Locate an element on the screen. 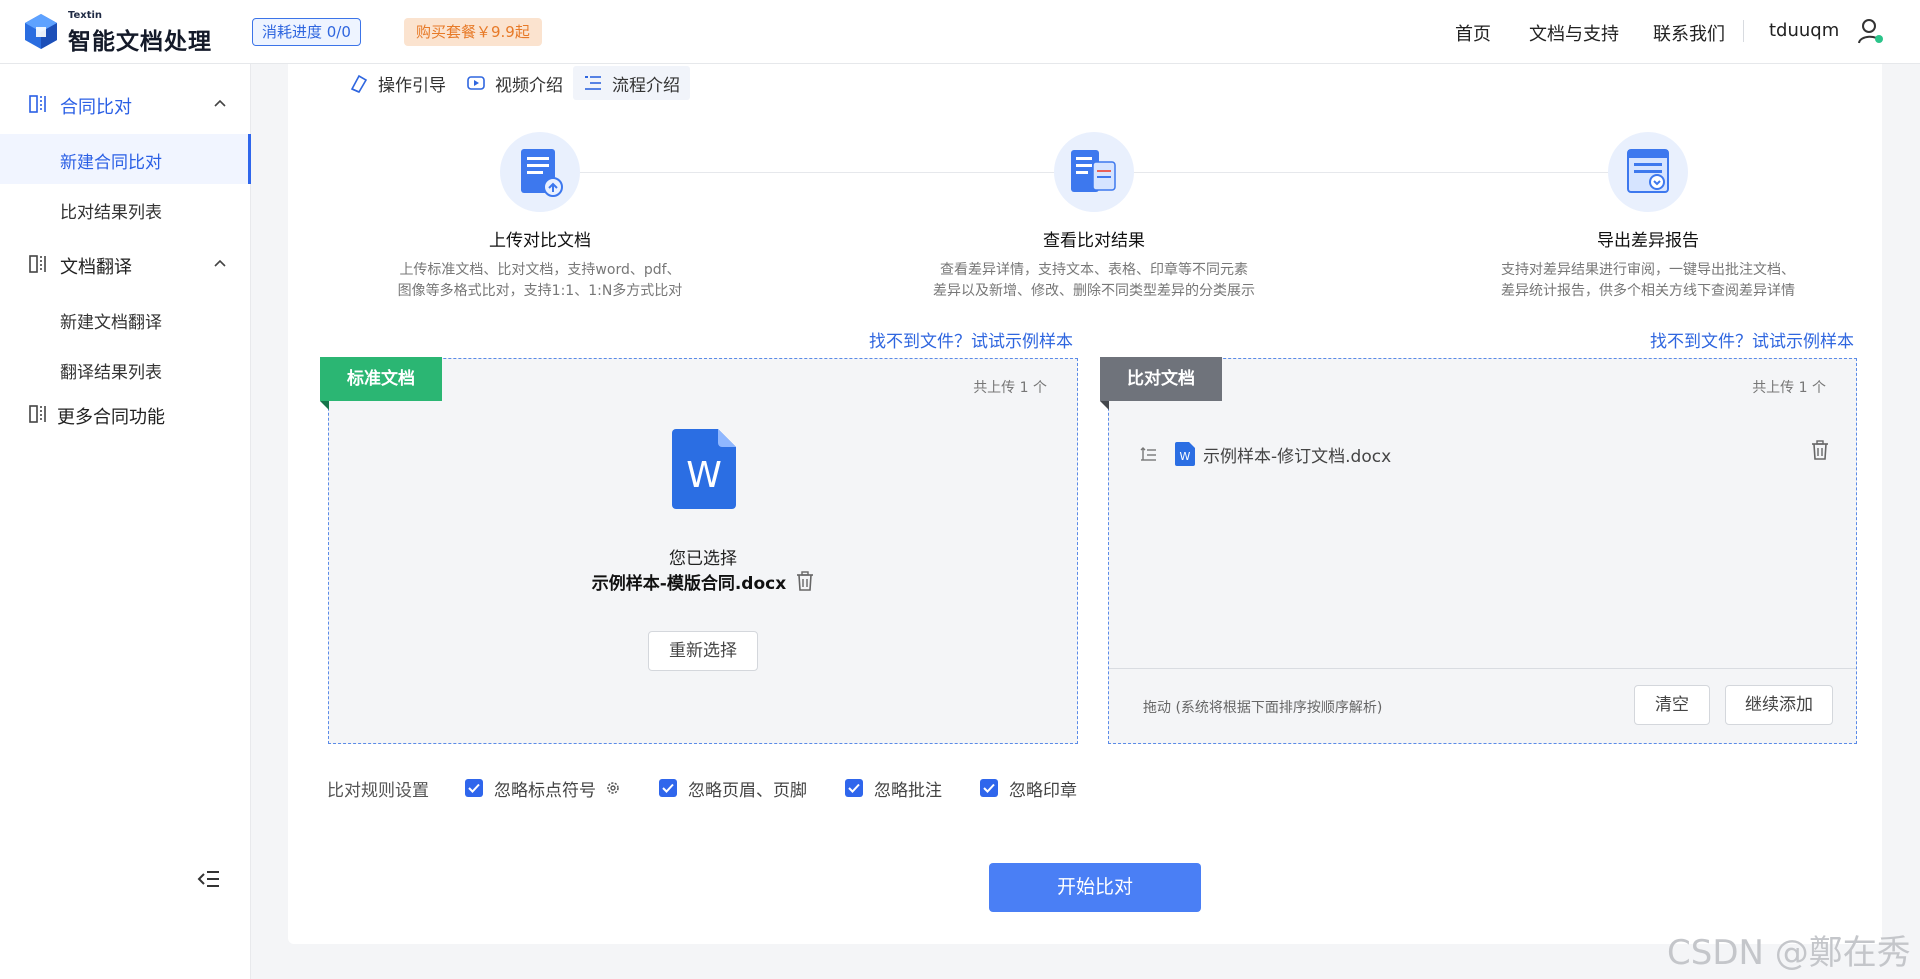  compare-doc-icon is located at coordinates (37, 104).